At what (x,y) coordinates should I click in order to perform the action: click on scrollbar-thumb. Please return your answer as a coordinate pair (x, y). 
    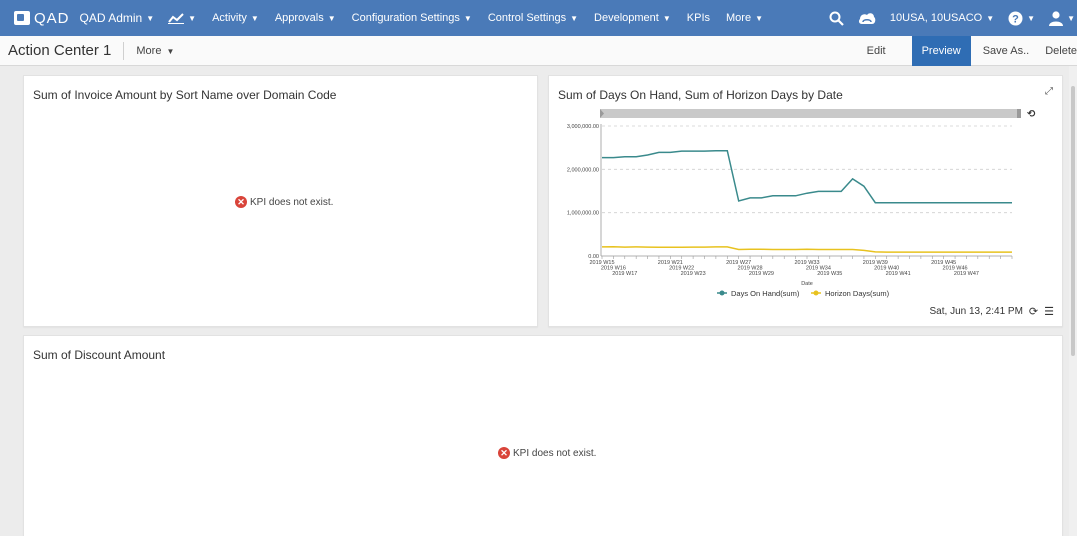
    Looking at the image, I should click on (1073, 221).